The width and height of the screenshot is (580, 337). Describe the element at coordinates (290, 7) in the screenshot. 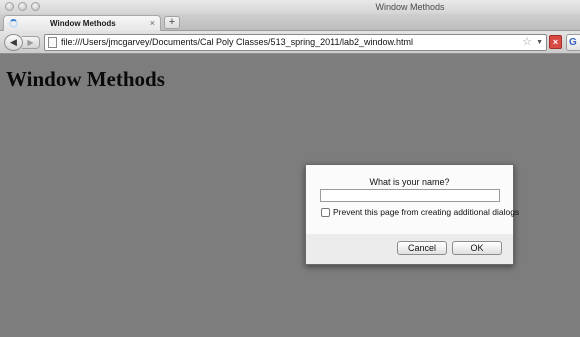

I see `title-bar: Window Methods` at that location.